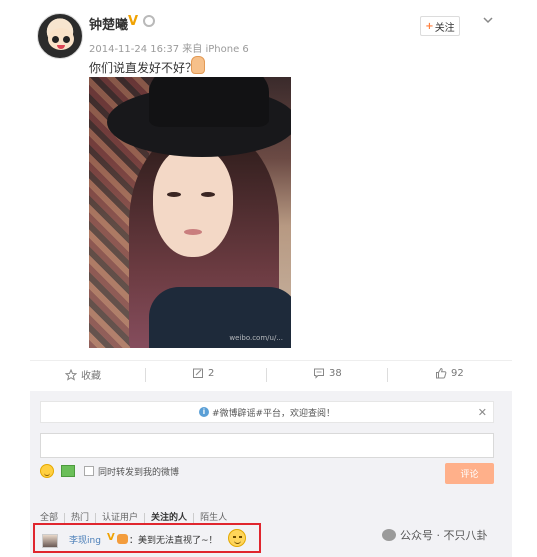 This screenshot has width=537, height=557. What do you see at coordinates (149, 21) in the screenshot?
I see `medal-icon` at bounding box center [149, 21].